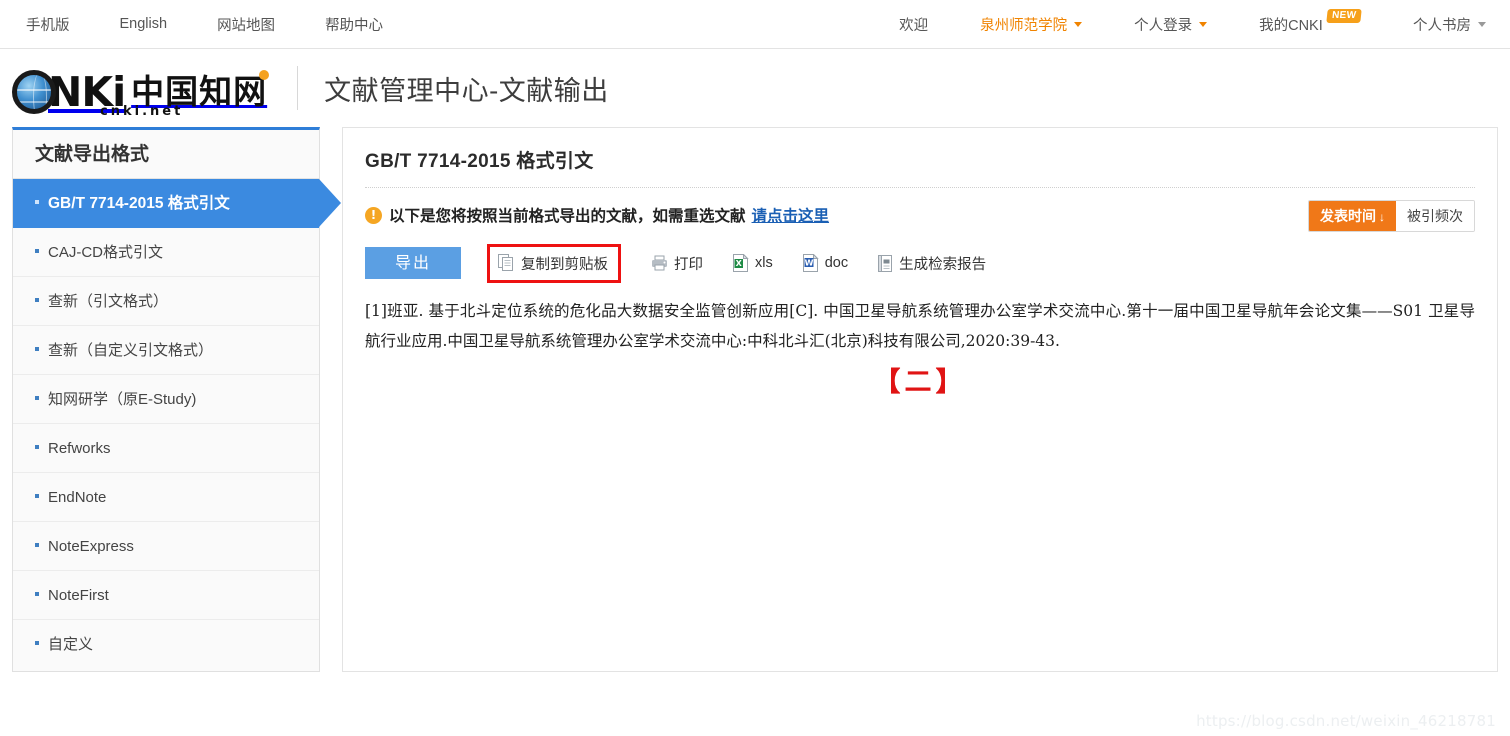 The image size is (1510, 736). Describe the element at coordinates (373, 215) in the screenshot. I see `warning-icon: !` at that location.